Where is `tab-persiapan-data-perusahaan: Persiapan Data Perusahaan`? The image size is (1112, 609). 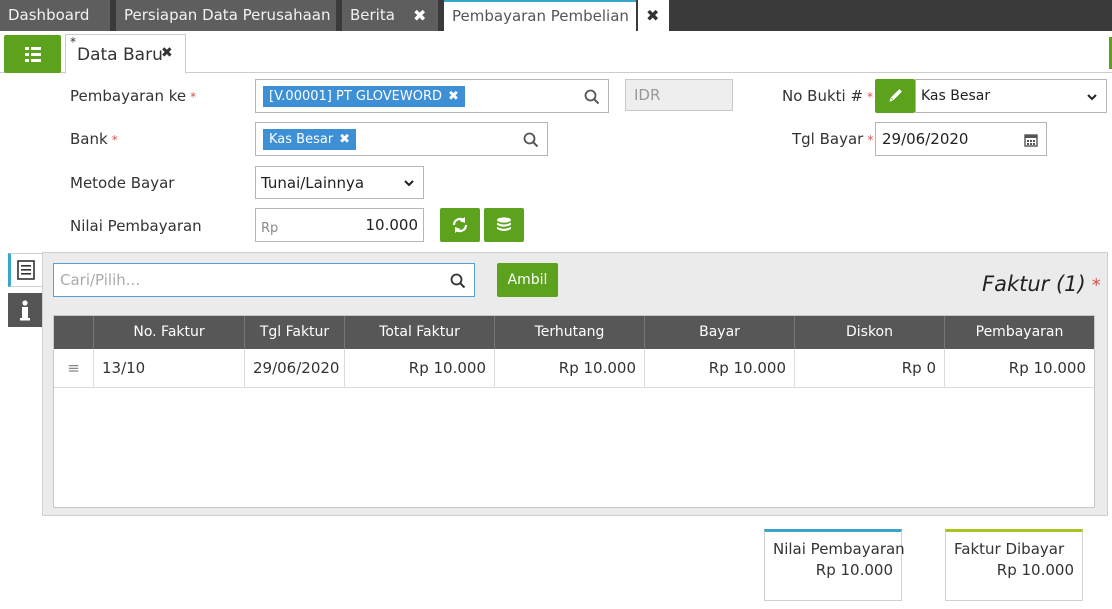 tab-persiapan-data-perusahaan: Persiapan Data Perusahaan is located at coordinates (226, 15).